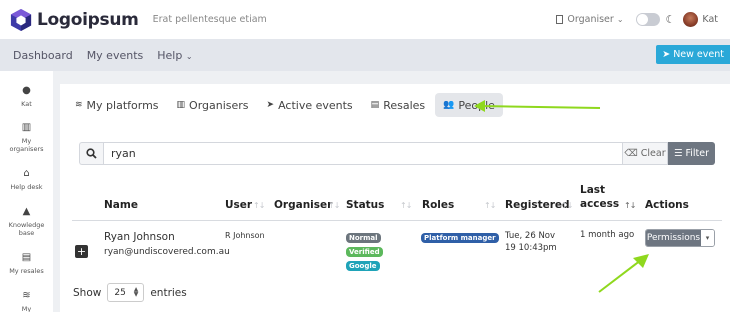  What do you see at coordinates (238, 205) in the screenshot?
I see `column-header-user: User` at bounding box center [238, 205].